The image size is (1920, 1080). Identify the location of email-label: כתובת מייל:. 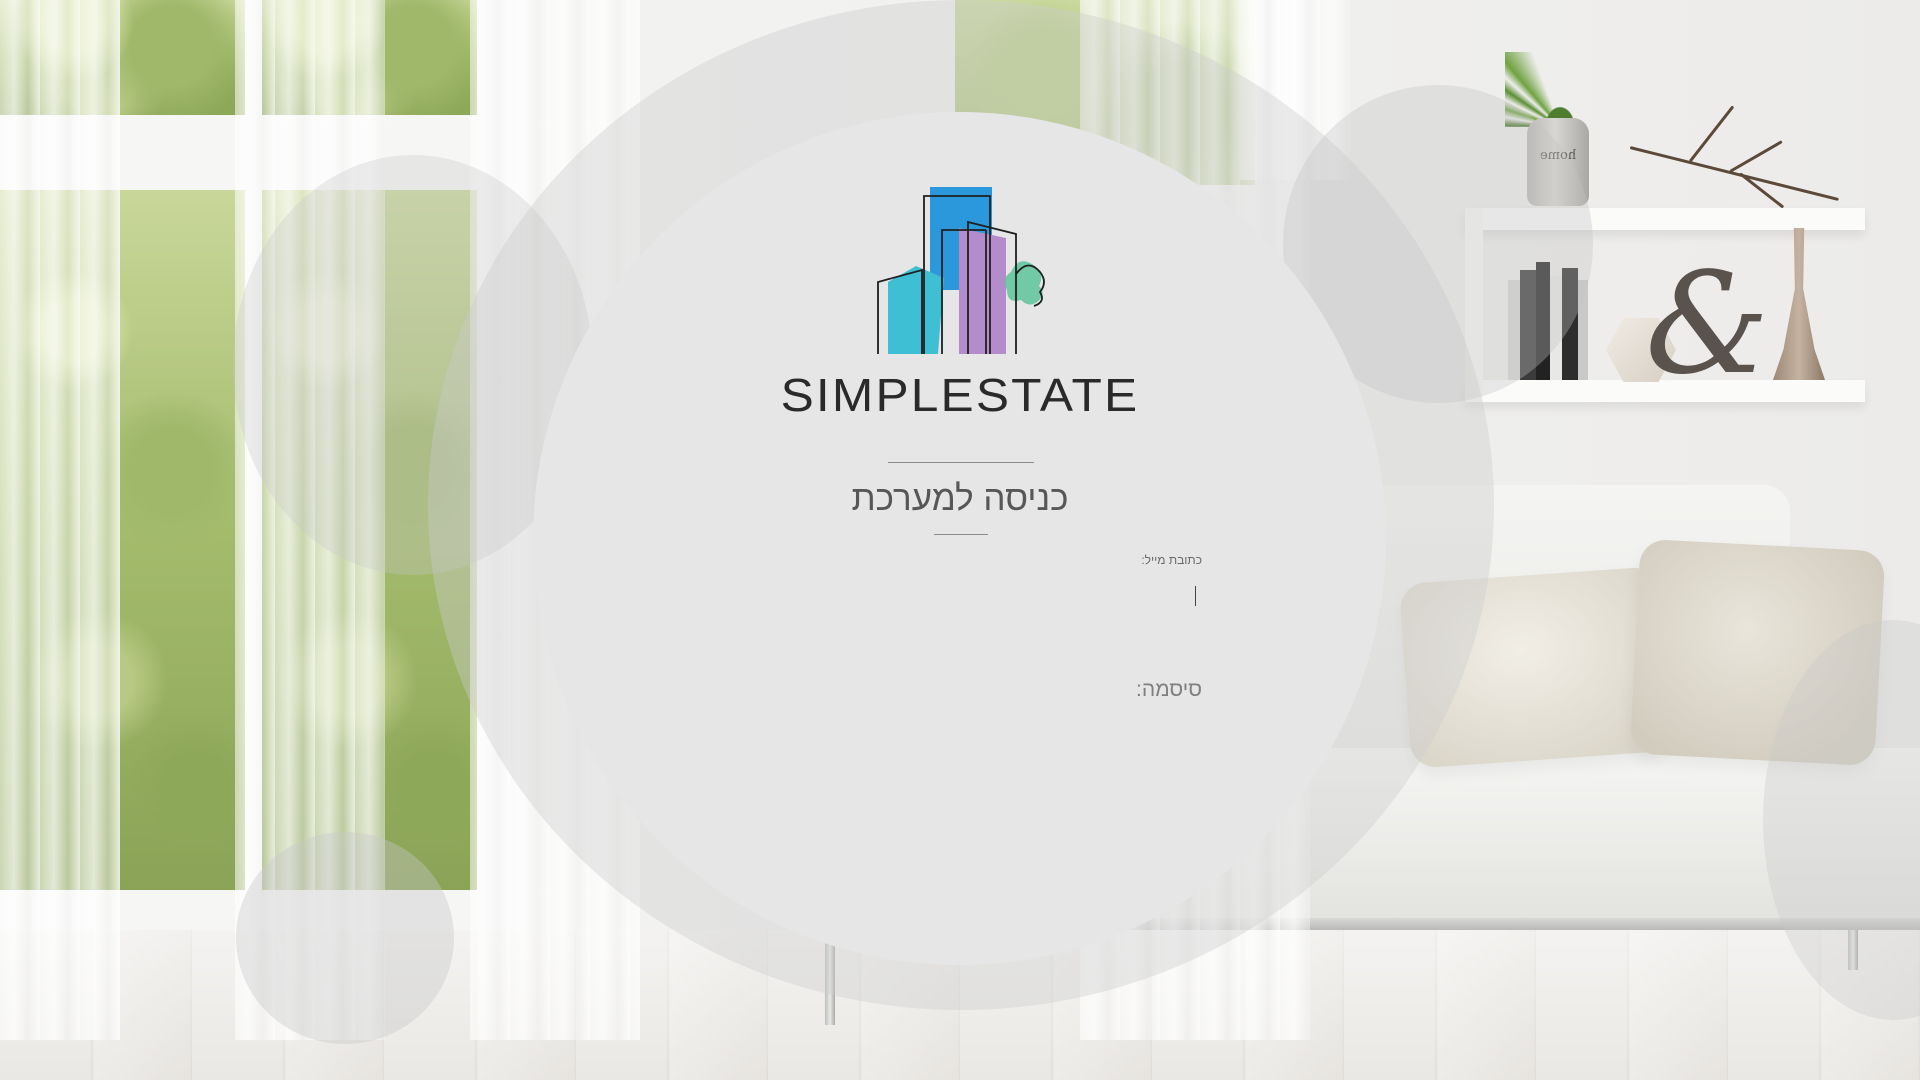
(1171, 560).